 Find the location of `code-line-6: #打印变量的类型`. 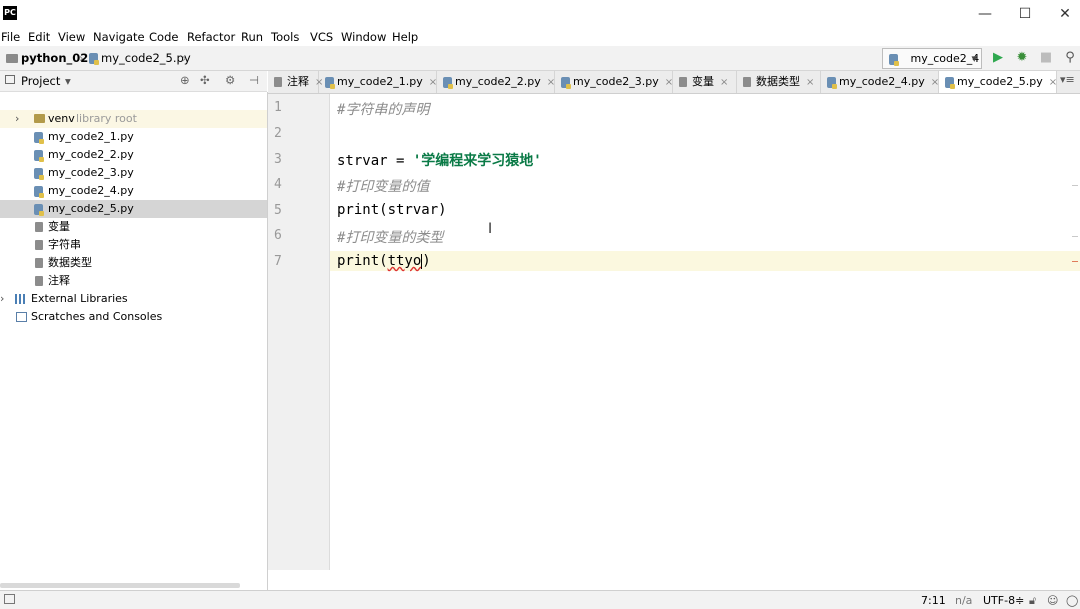

code-line-6: #打印变量的类型 is located at coordinates (390, 237).